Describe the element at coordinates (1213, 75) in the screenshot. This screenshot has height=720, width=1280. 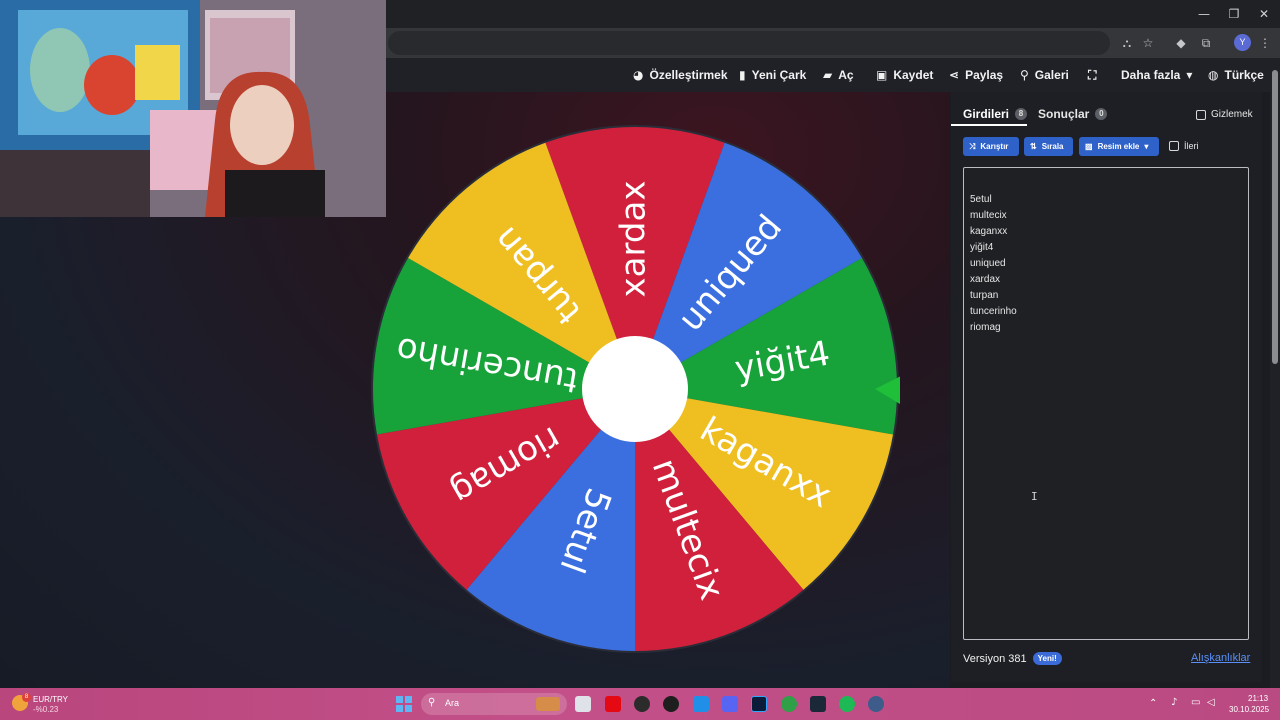
I see `globe-icon: ◍` at that location.